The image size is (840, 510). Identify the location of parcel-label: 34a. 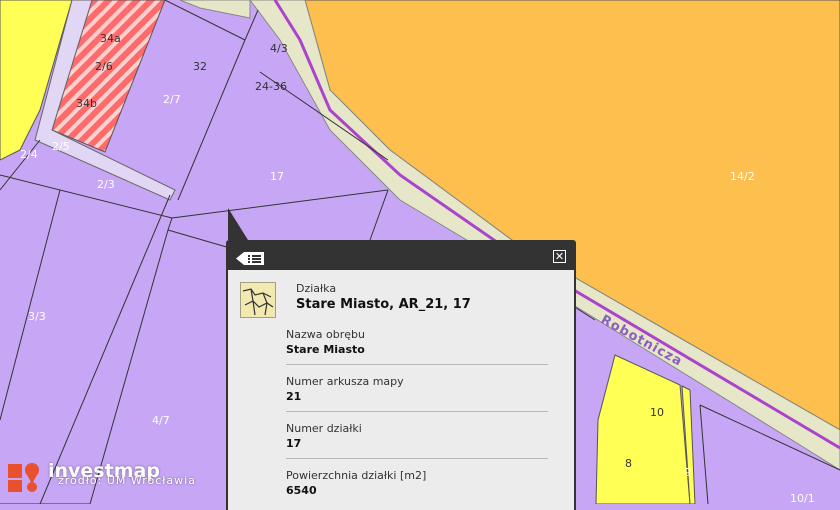
(110, 38).